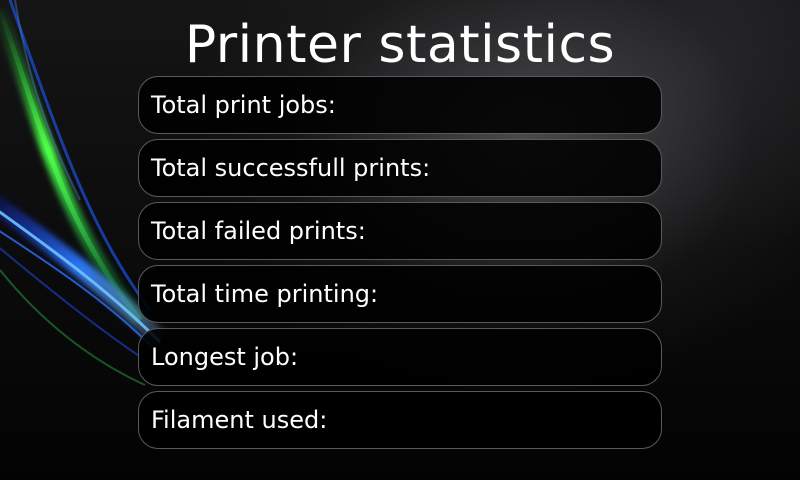  Describe the element at coordinates (225, 357) in the screenshot. I see `stat-label: Longest job:` at that location.